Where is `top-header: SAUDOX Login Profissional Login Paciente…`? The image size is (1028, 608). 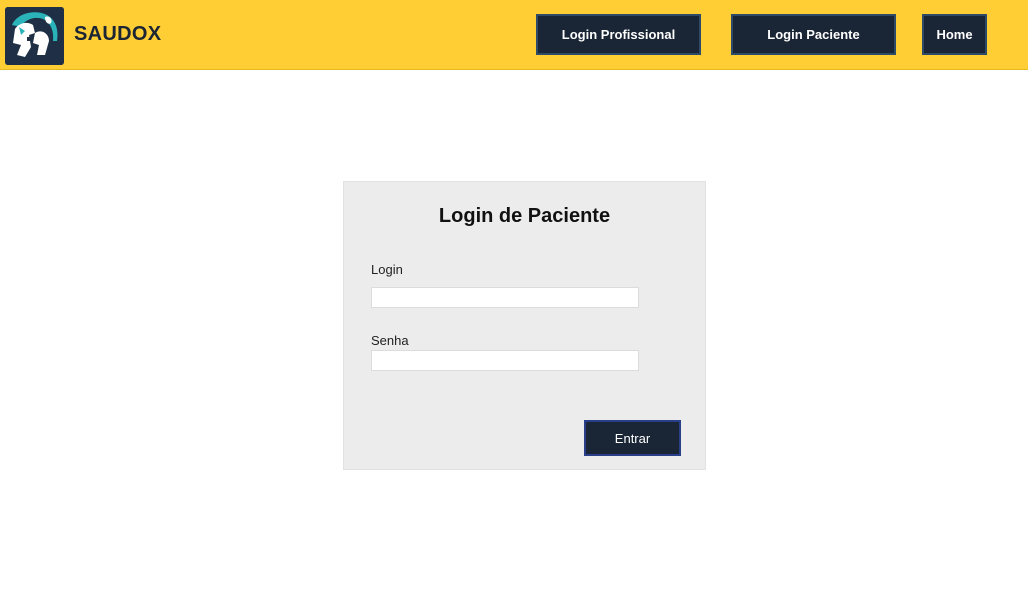 top-header: SAUDOX Login Profissional Login Paciente… is located at coordinates (514, 35).